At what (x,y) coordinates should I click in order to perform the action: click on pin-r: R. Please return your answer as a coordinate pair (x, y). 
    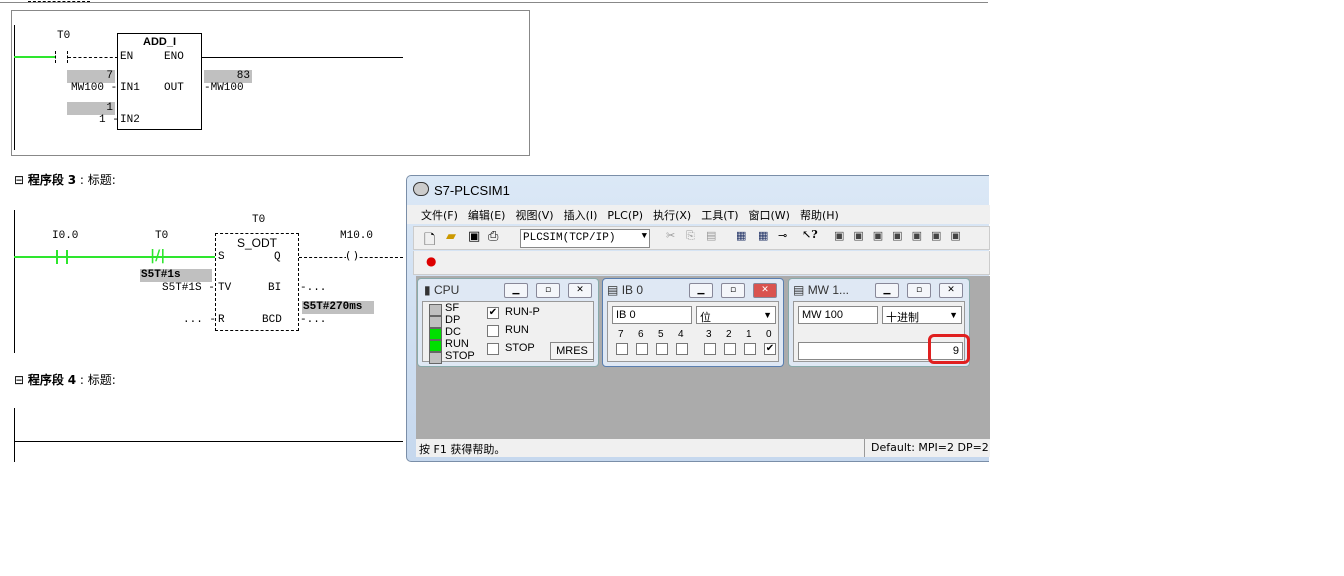
    Looking at the image, I should click on (221, 320).